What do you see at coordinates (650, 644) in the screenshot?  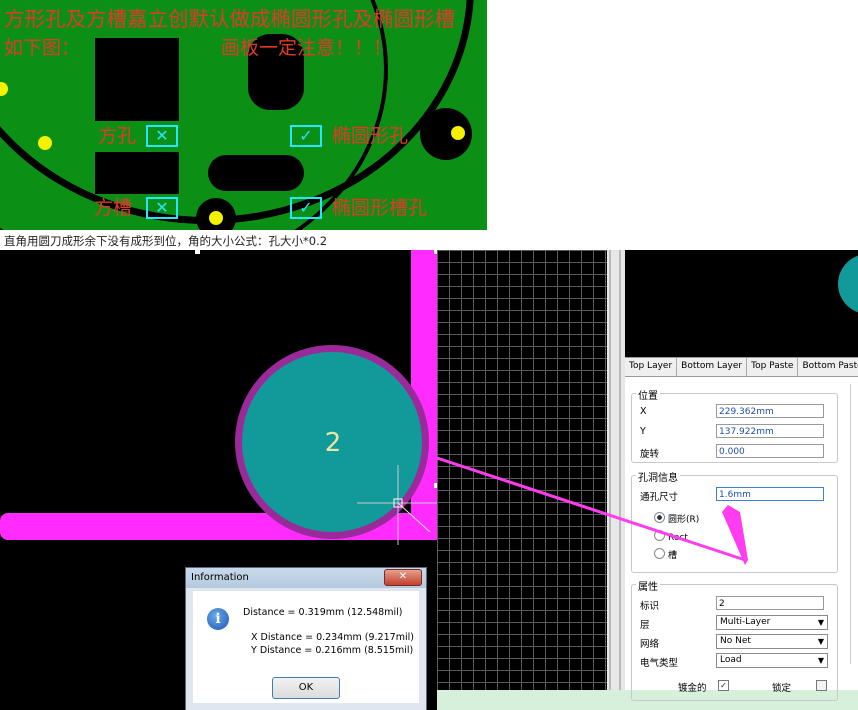 I see `net-label: 网络` at bounding box center [650, 644].